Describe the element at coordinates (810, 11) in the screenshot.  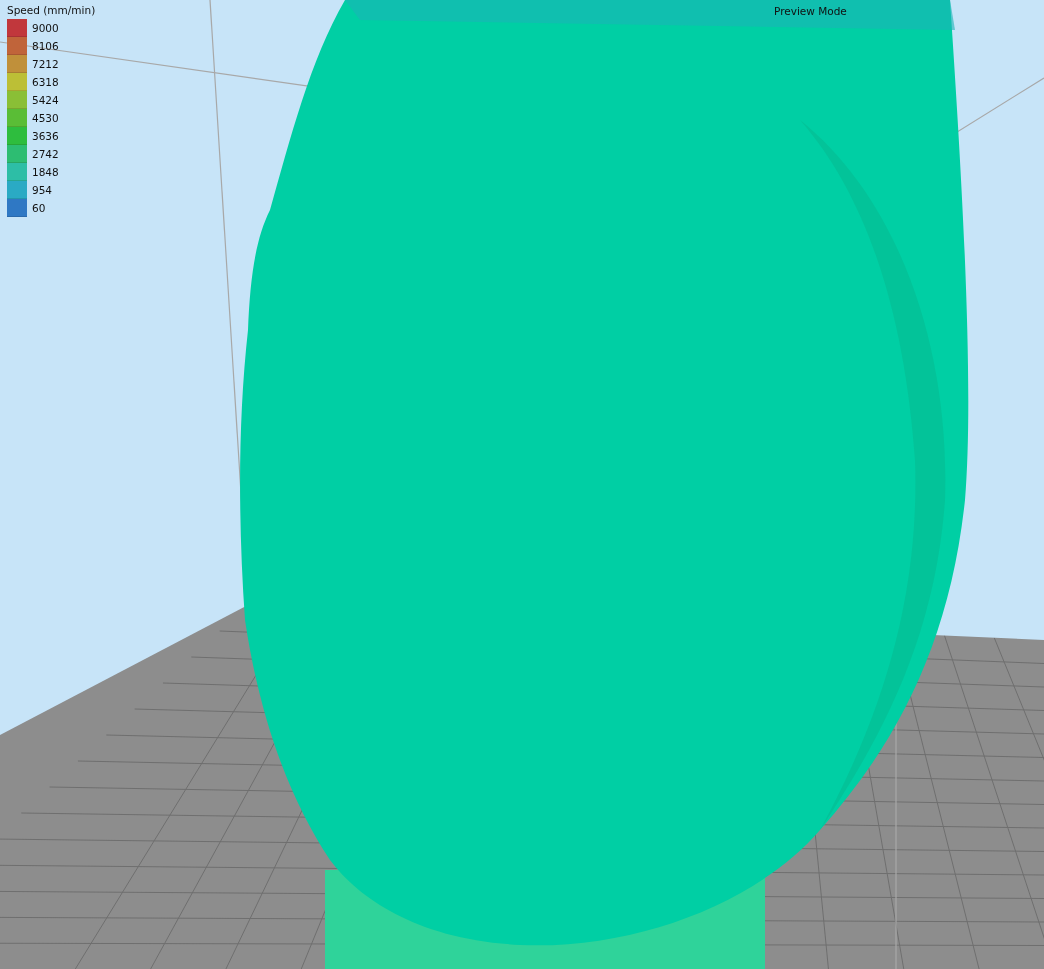
I see `mode-label: Preview Mode` at that location.